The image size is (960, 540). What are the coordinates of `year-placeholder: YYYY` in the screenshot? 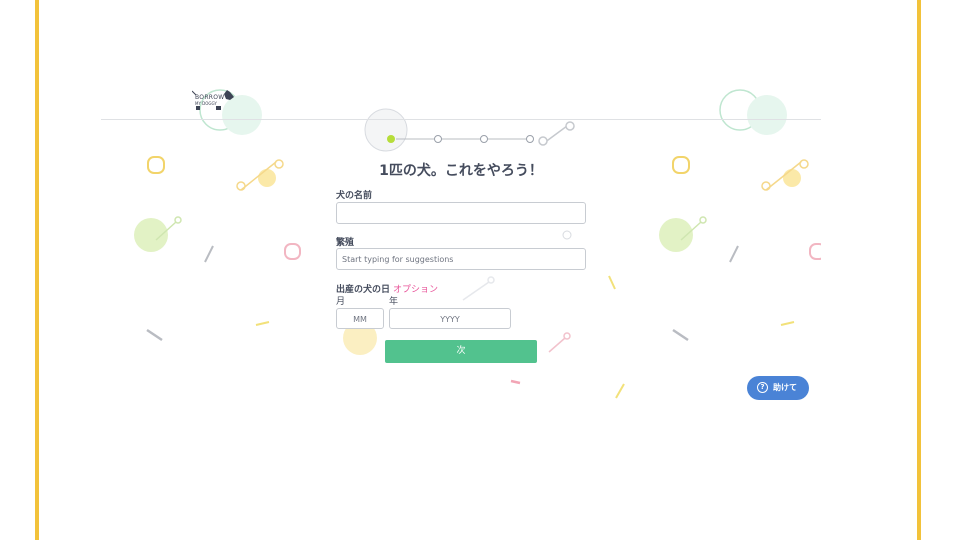 It's located at (450, 319).